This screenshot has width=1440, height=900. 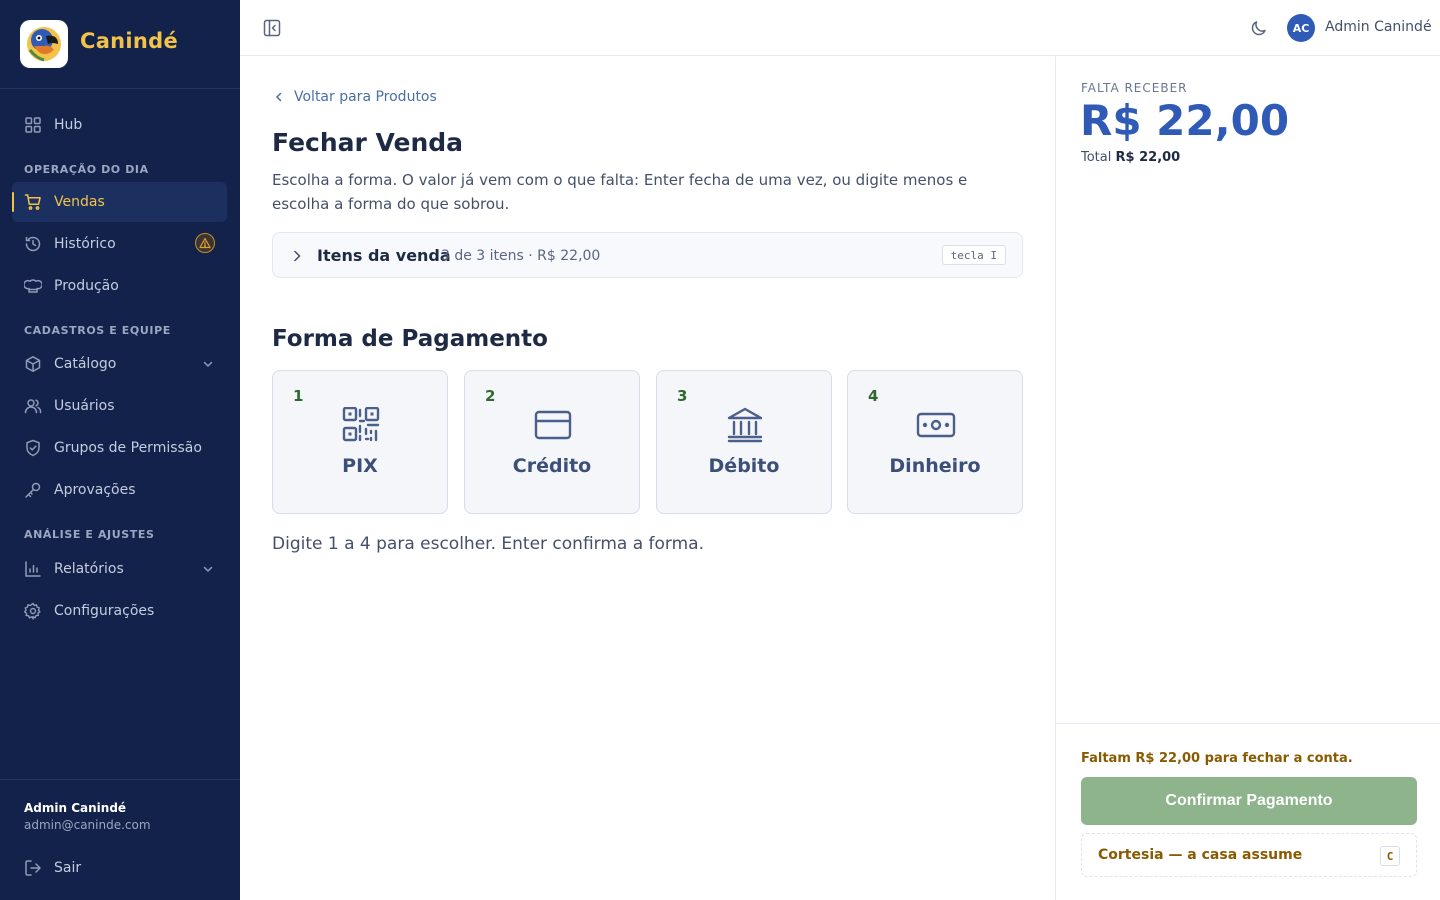 What do you see at coordinates (33, 364) in the screenshot?
I see `package-icon` at bounding box center [33, 364].